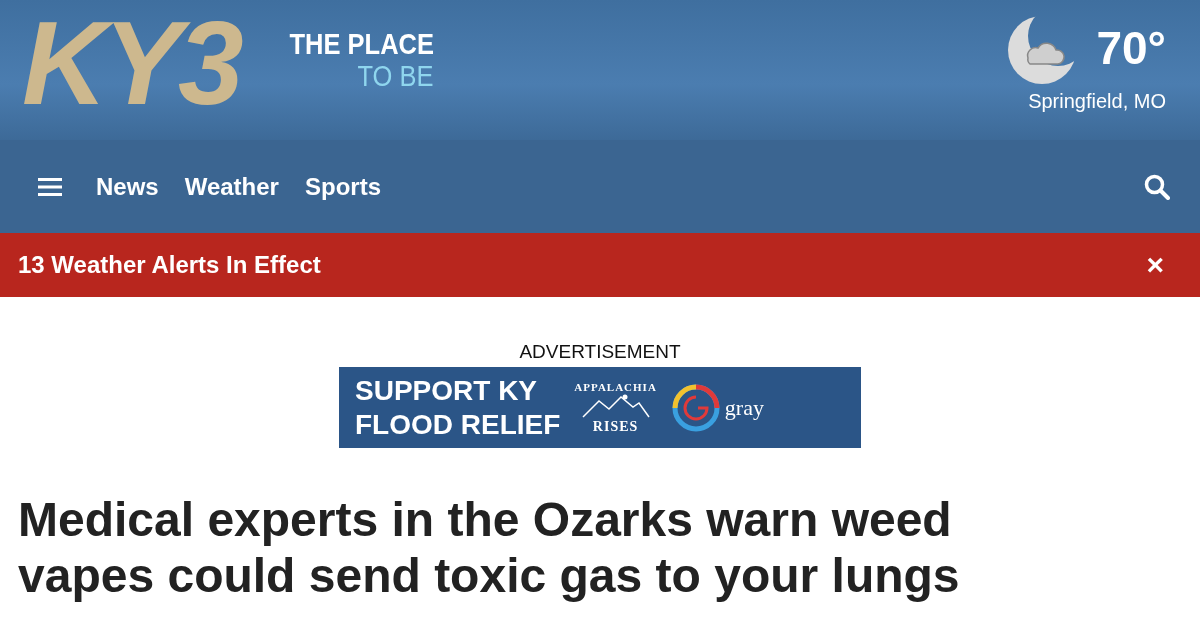 The width and height of the screenshot is (1200, 619). I want to click on nav-link: News, so click(127, 186).